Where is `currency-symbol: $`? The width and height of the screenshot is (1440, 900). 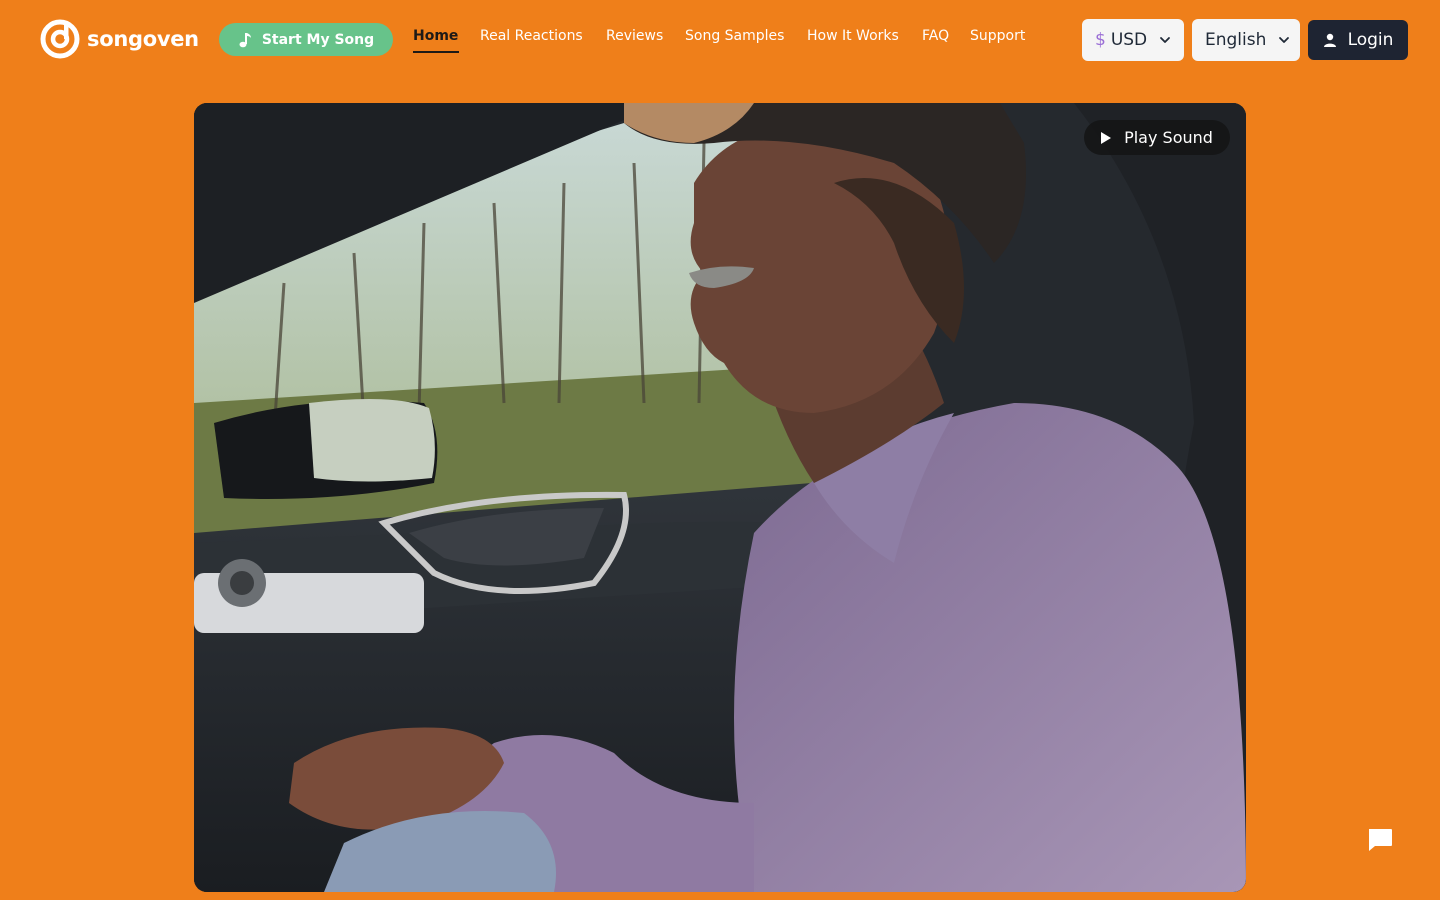 currency-symbol: $ is located at coordinates (1100, 40).